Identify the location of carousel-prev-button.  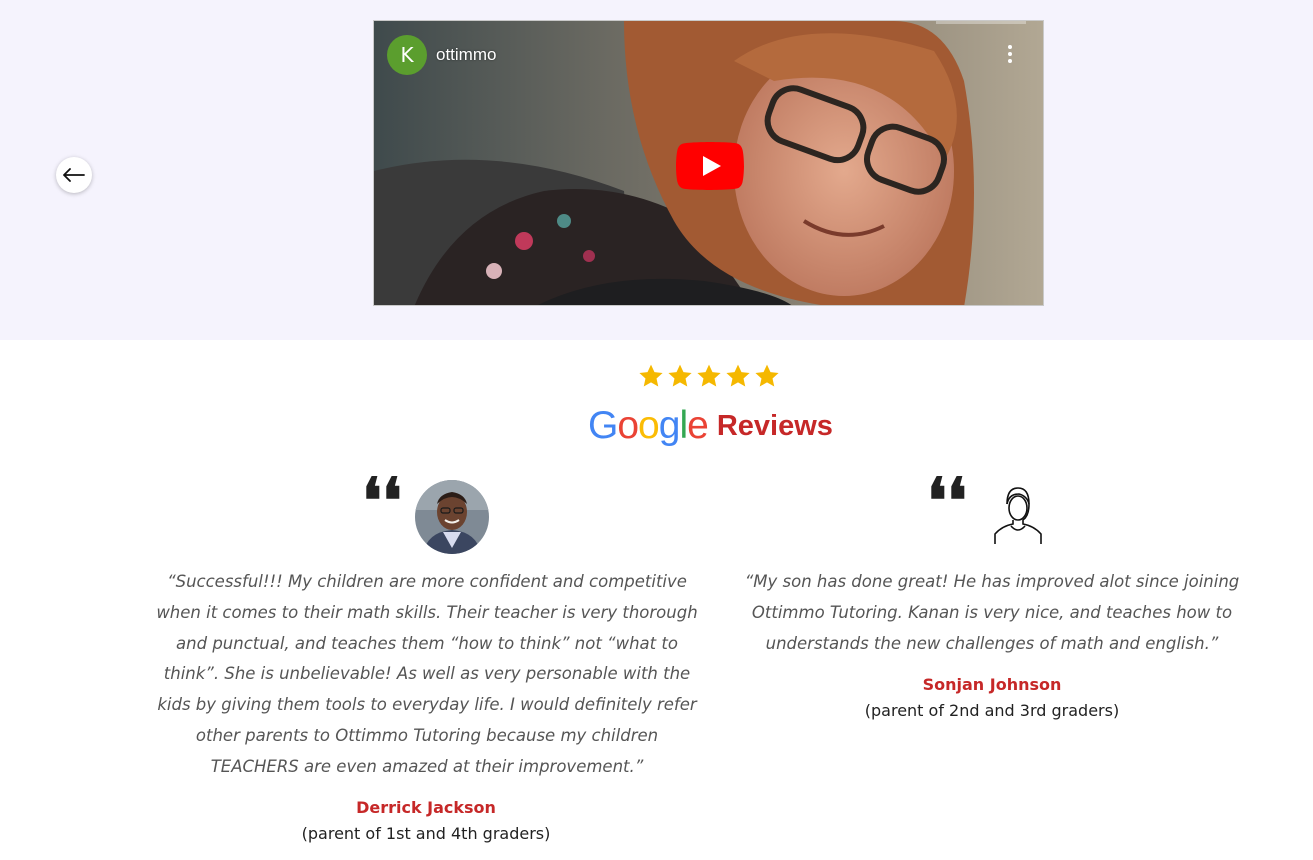
(74, 175).